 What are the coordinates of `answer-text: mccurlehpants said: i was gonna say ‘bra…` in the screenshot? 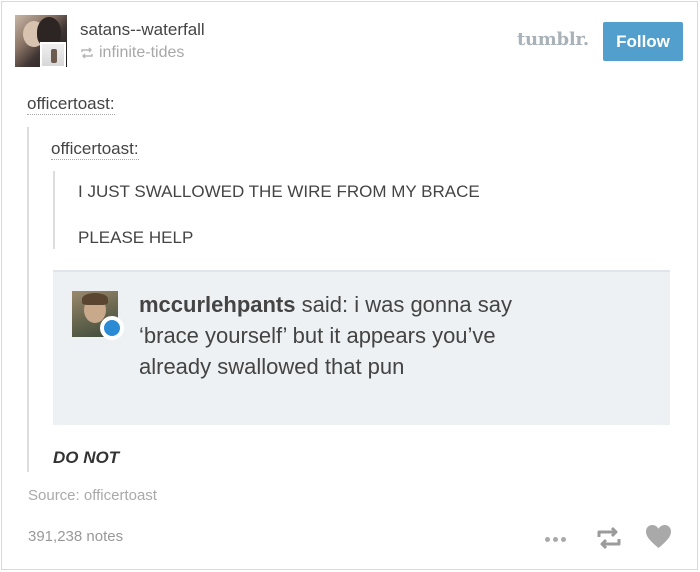 It's located at (329, 335).